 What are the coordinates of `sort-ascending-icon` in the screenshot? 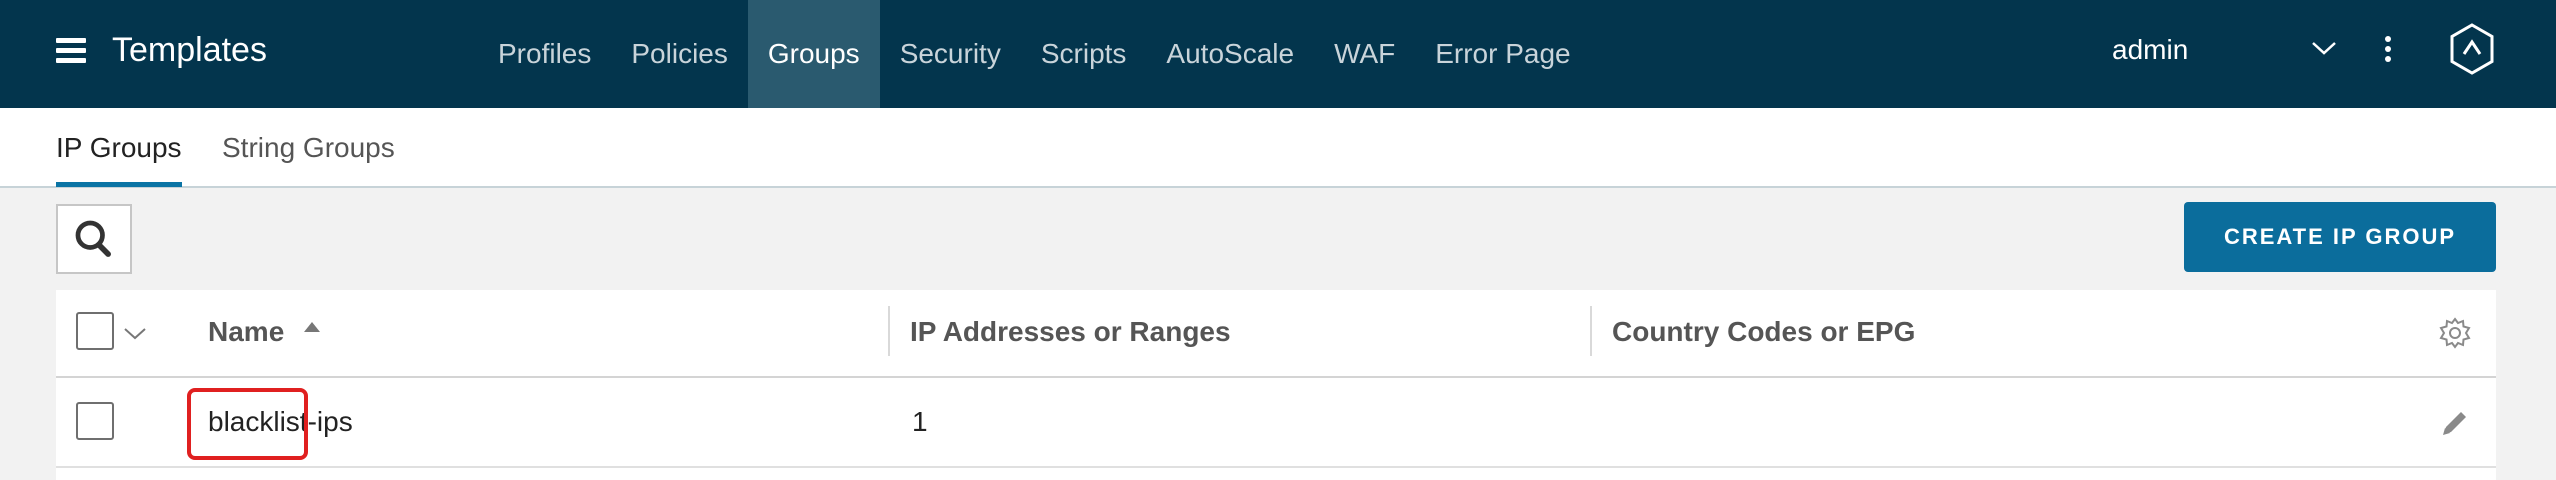 It's located at (312, 327).